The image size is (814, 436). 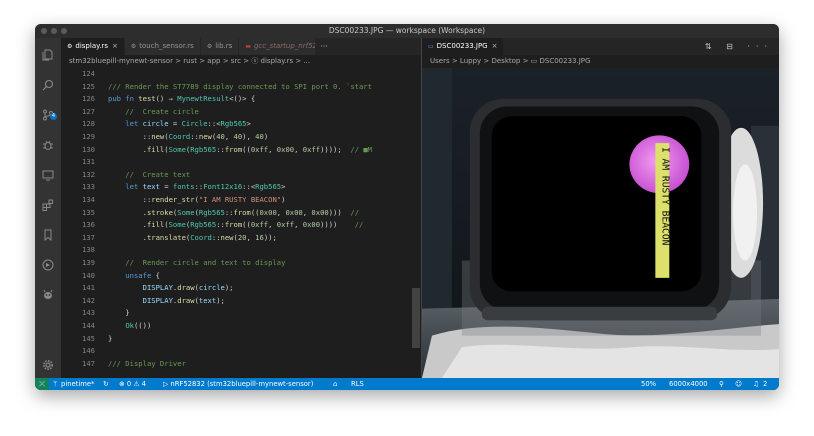 I want to click on tab-dsc00233-jpg: ▭ DSC00233.JPG ×, so click(x=463, y=46).